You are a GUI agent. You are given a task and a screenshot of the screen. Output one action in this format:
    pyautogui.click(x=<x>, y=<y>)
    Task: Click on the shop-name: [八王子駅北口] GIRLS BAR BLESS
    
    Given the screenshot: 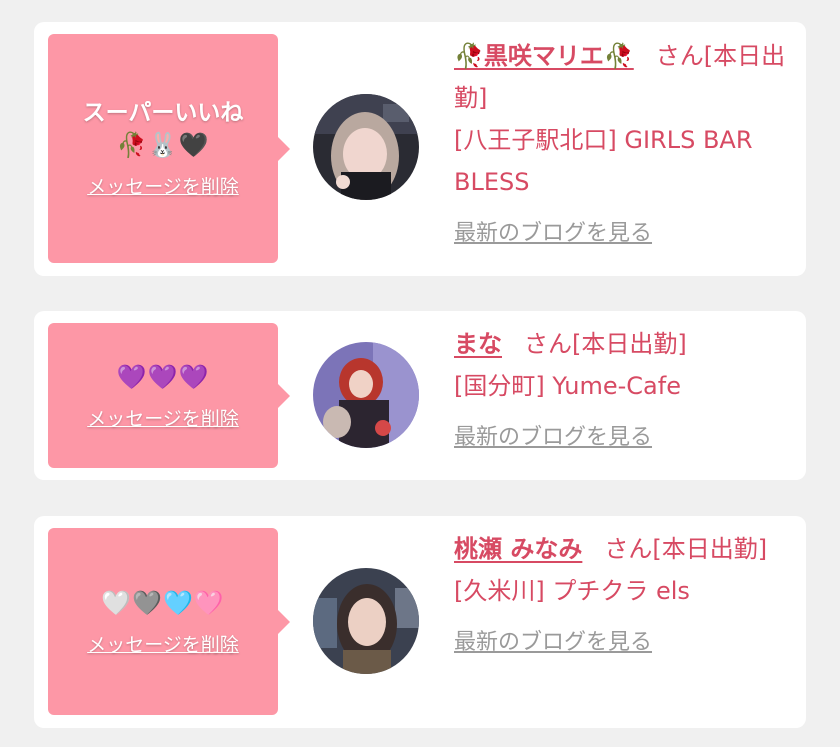 What is the action you would take?
    pyautogui.click(x=603, y=161)
    